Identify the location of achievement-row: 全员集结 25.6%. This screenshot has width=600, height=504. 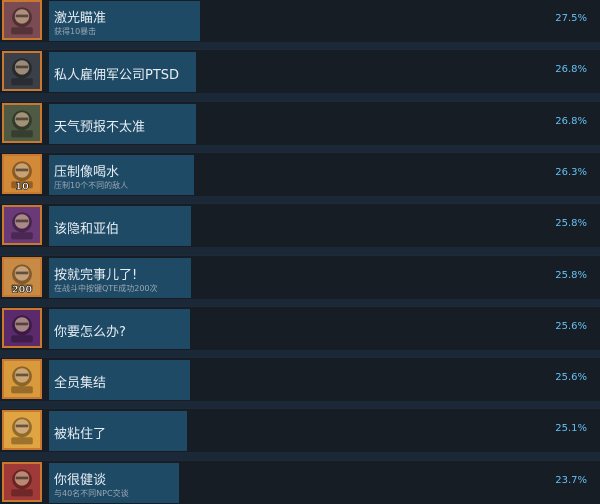
(300, 379).